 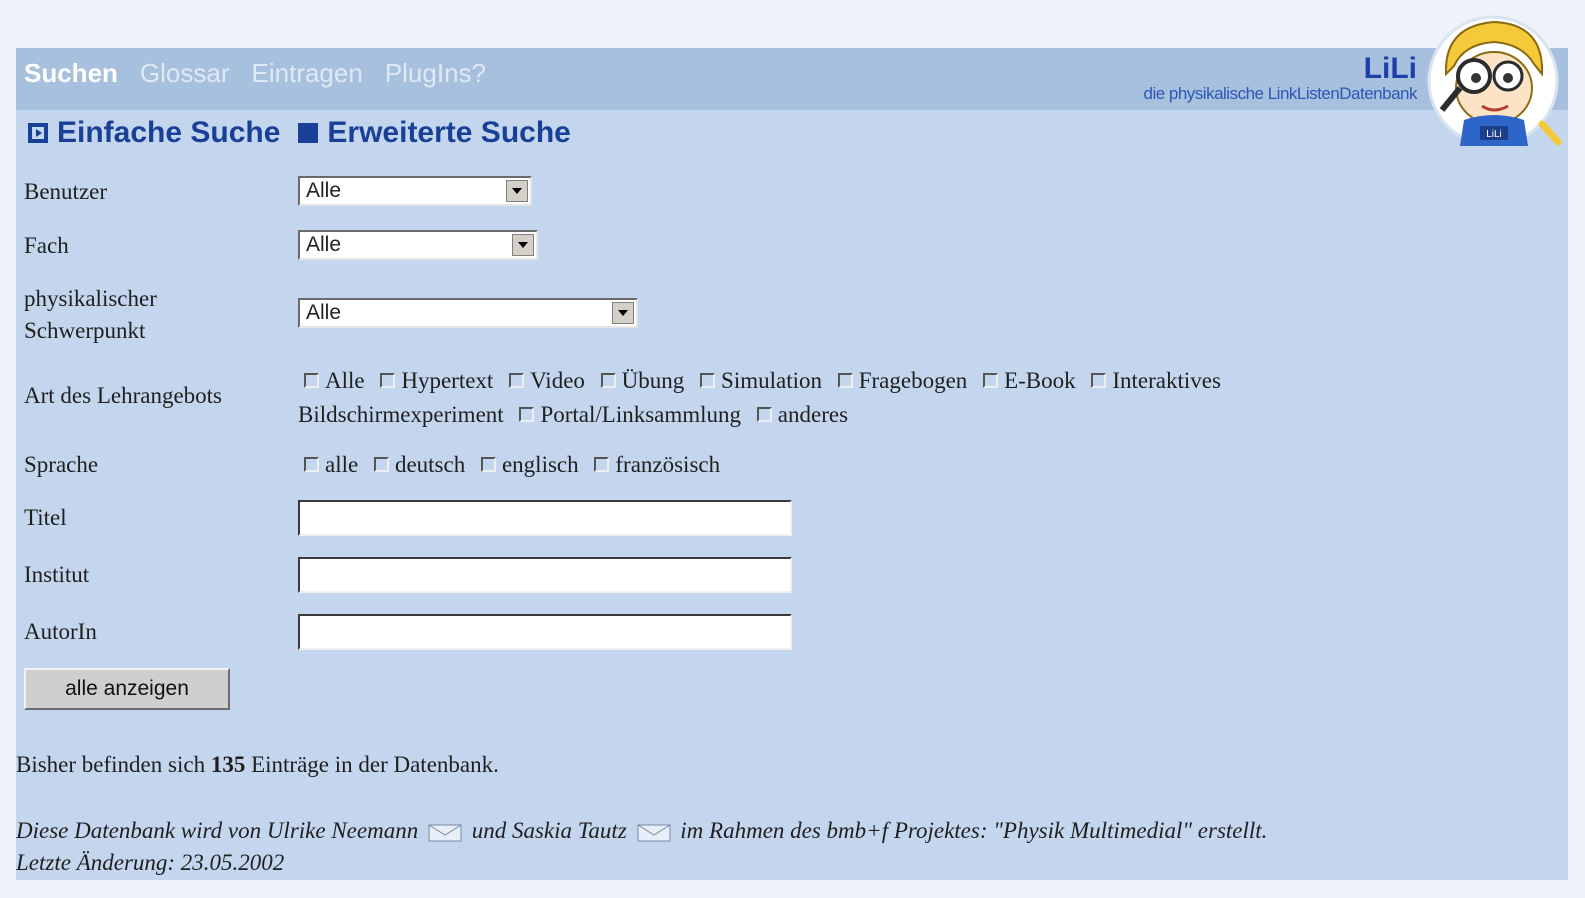 What do you see at coordinates (45, 517) in the screenshot?
I see `titel-label: Titel` at bounding box center [45, 517].